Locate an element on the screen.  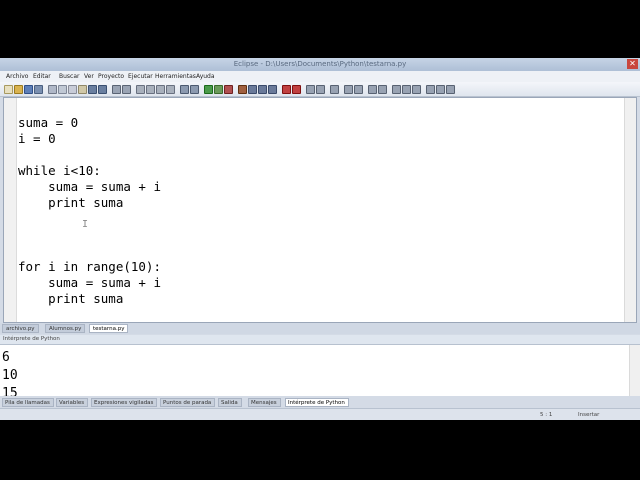
indent-icon is located at coordinates (140, 89).